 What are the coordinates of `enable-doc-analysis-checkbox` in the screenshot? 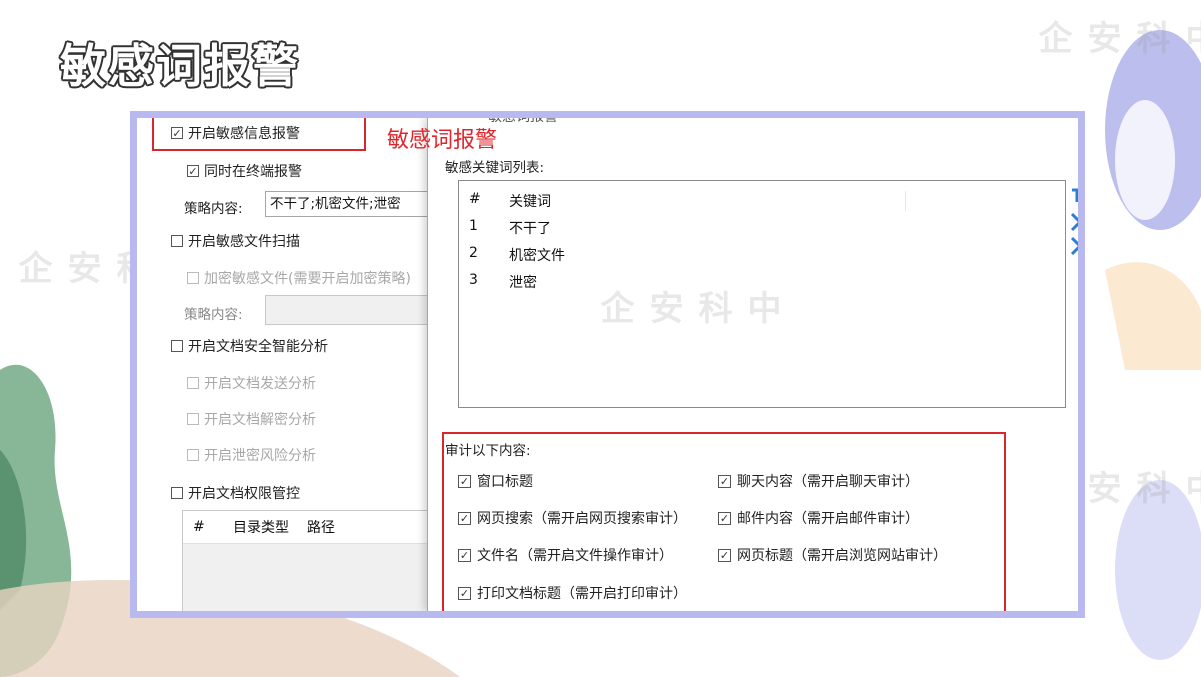 It's located at (177, 346).